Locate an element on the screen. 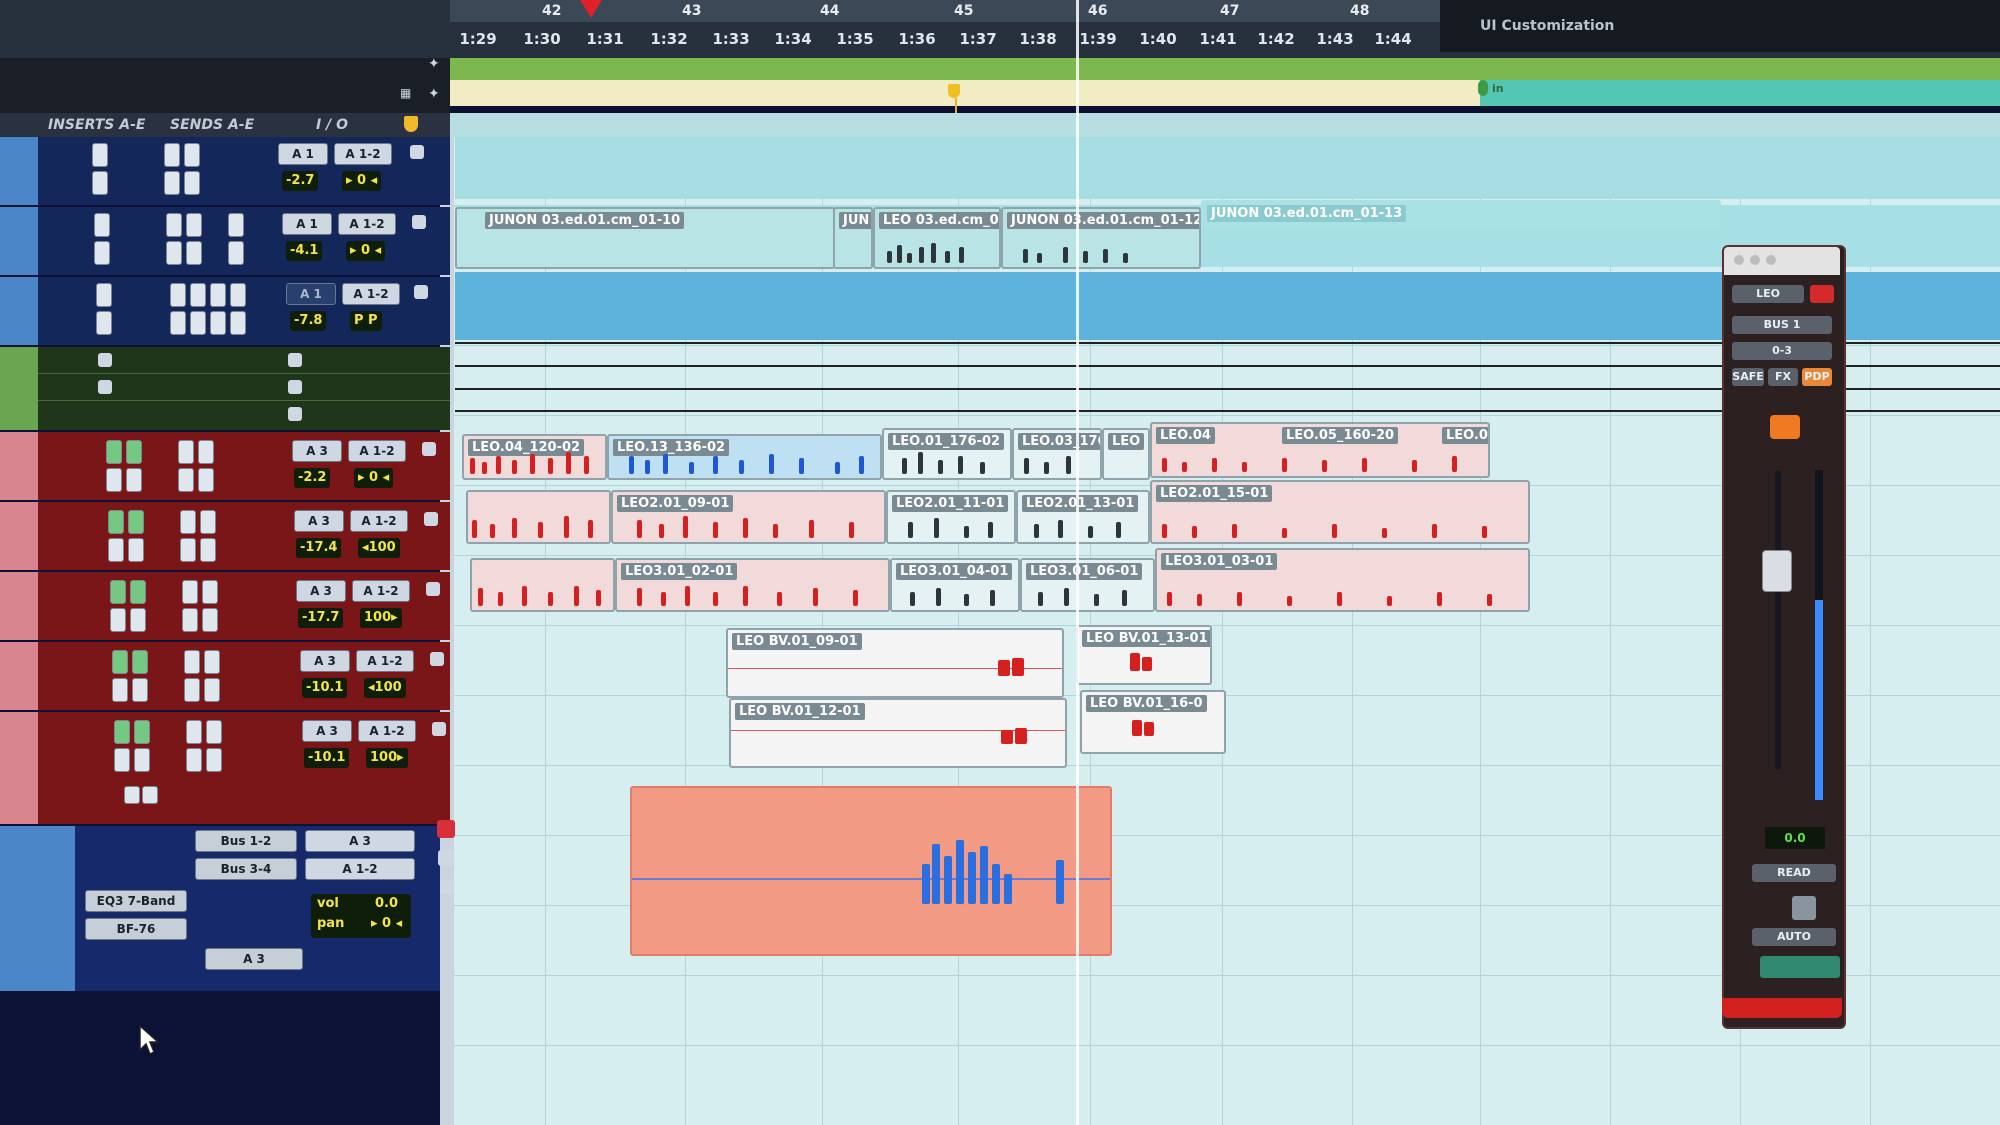 Image resolution: width=2000 pixels, height=1125 pixels. pan-readout: P P is located at coordinates (366, 321).